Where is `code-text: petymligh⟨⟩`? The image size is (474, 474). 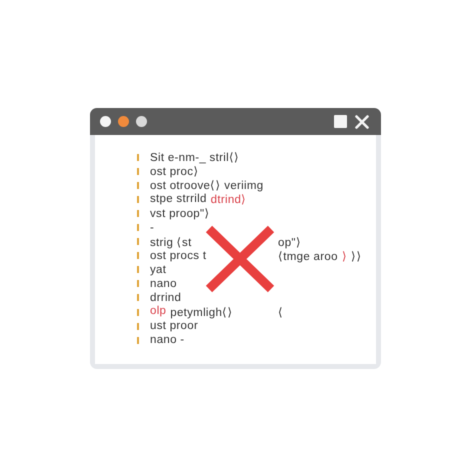 code-text: petymligh⟨⟩ is located at coordinates (201, 313).